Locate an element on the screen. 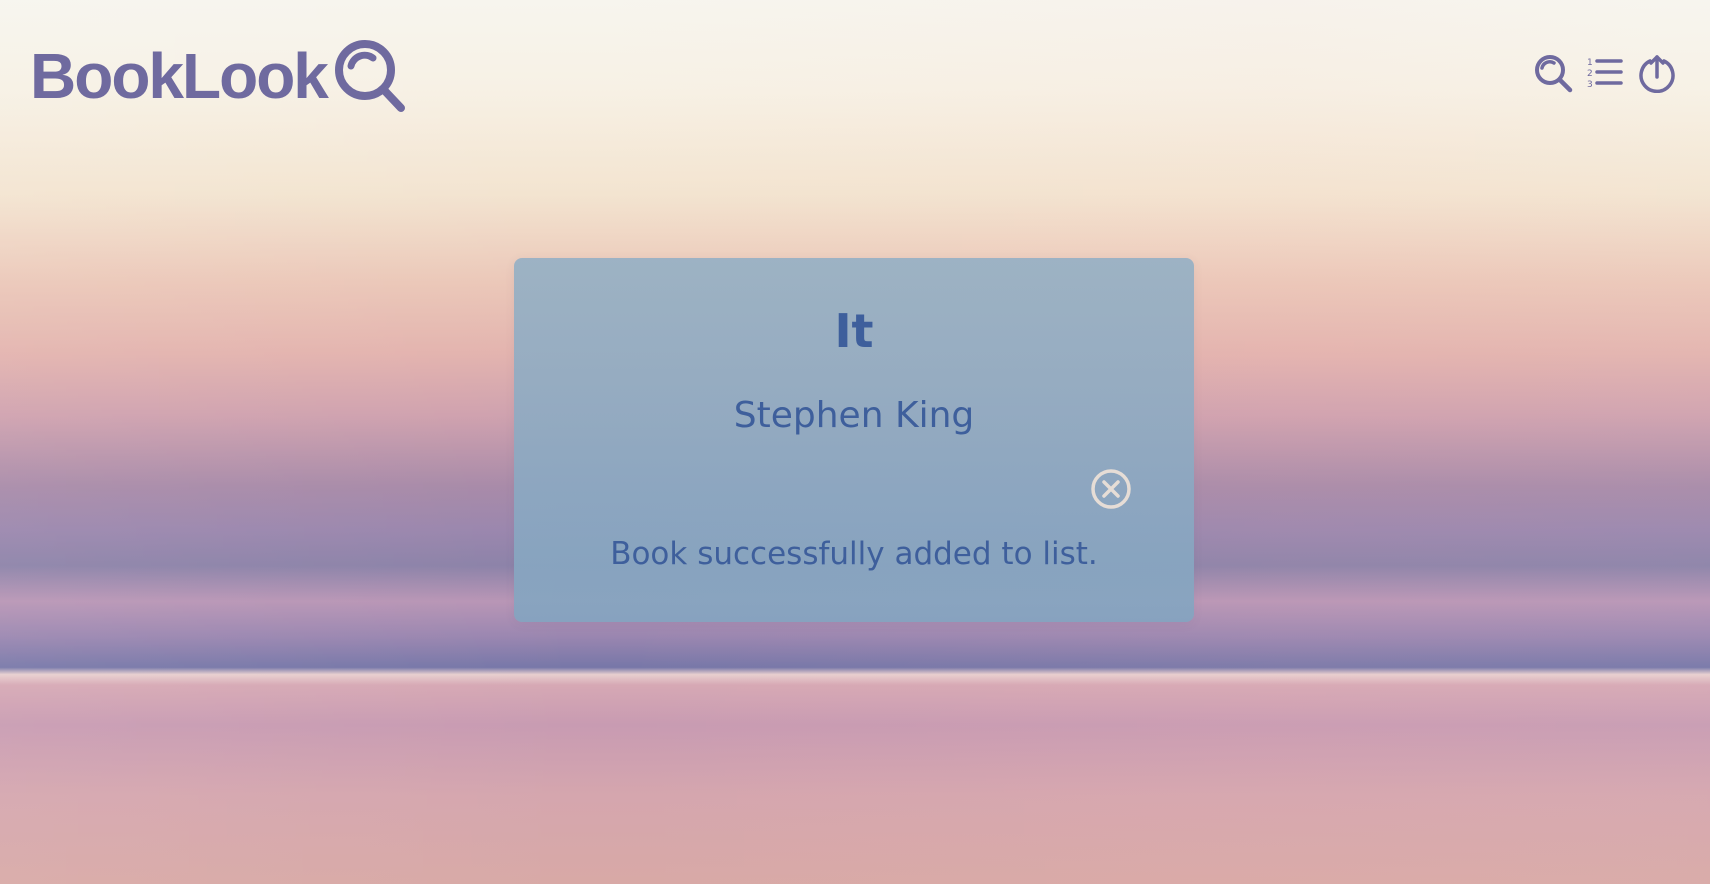 The image size is (1710, 884). power-icon is located at coordinates (1657, 74).